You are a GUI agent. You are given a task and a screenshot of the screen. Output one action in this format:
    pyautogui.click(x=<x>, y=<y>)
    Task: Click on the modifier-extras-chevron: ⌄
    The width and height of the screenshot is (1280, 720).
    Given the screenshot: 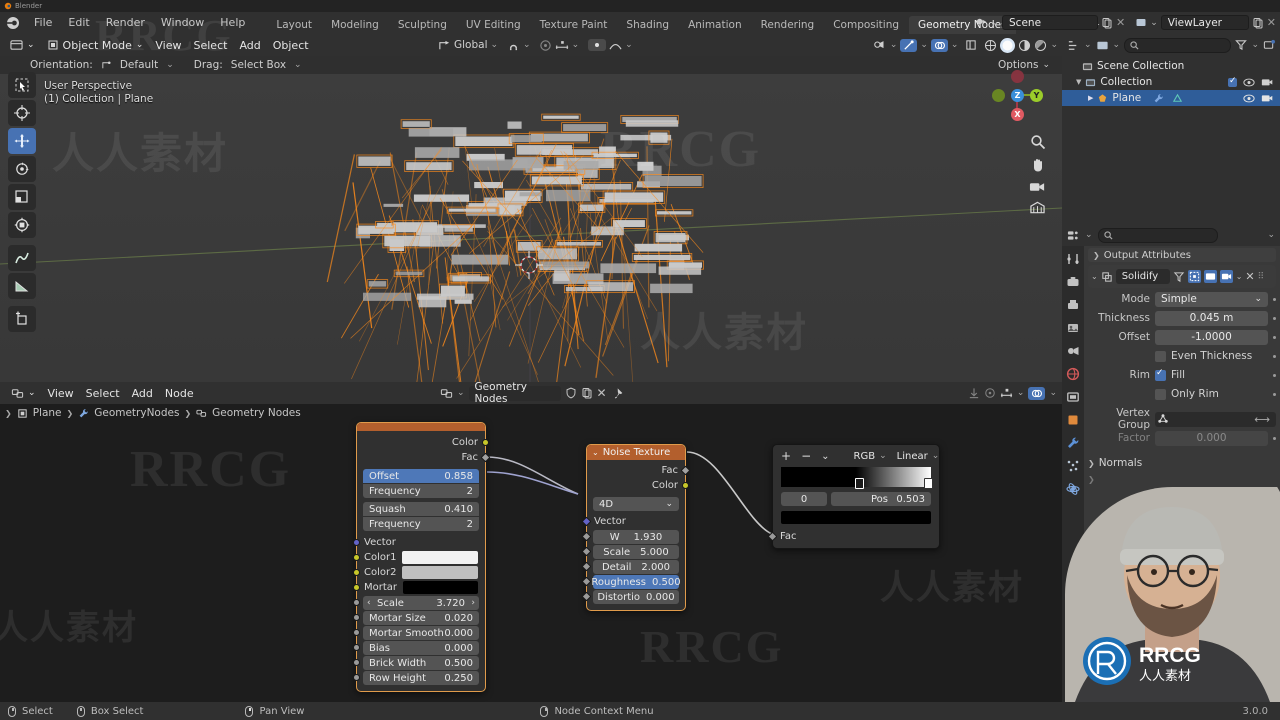 What is the action you would take?
    pyautogui.click(x=1239, y=276)
    